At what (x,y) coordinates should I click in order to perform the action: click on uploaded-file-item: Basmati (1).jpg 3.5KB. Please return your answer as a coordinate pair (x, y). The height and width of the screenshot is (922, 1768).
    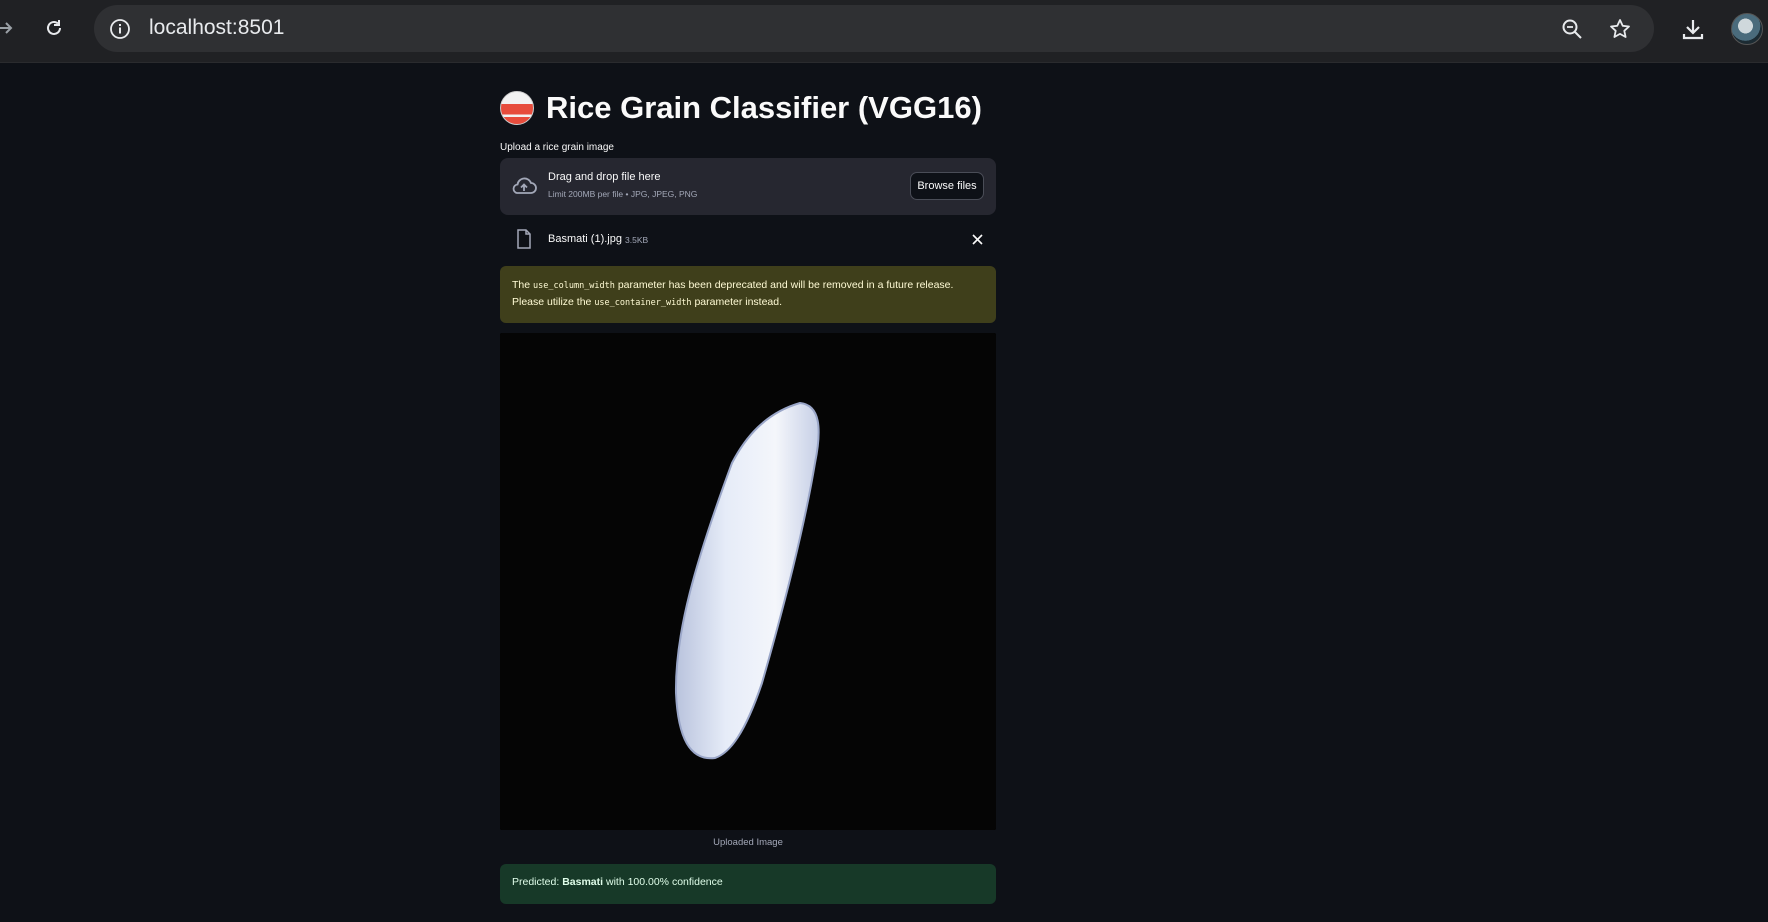
    Looking at the image, I should click on (748, 240).